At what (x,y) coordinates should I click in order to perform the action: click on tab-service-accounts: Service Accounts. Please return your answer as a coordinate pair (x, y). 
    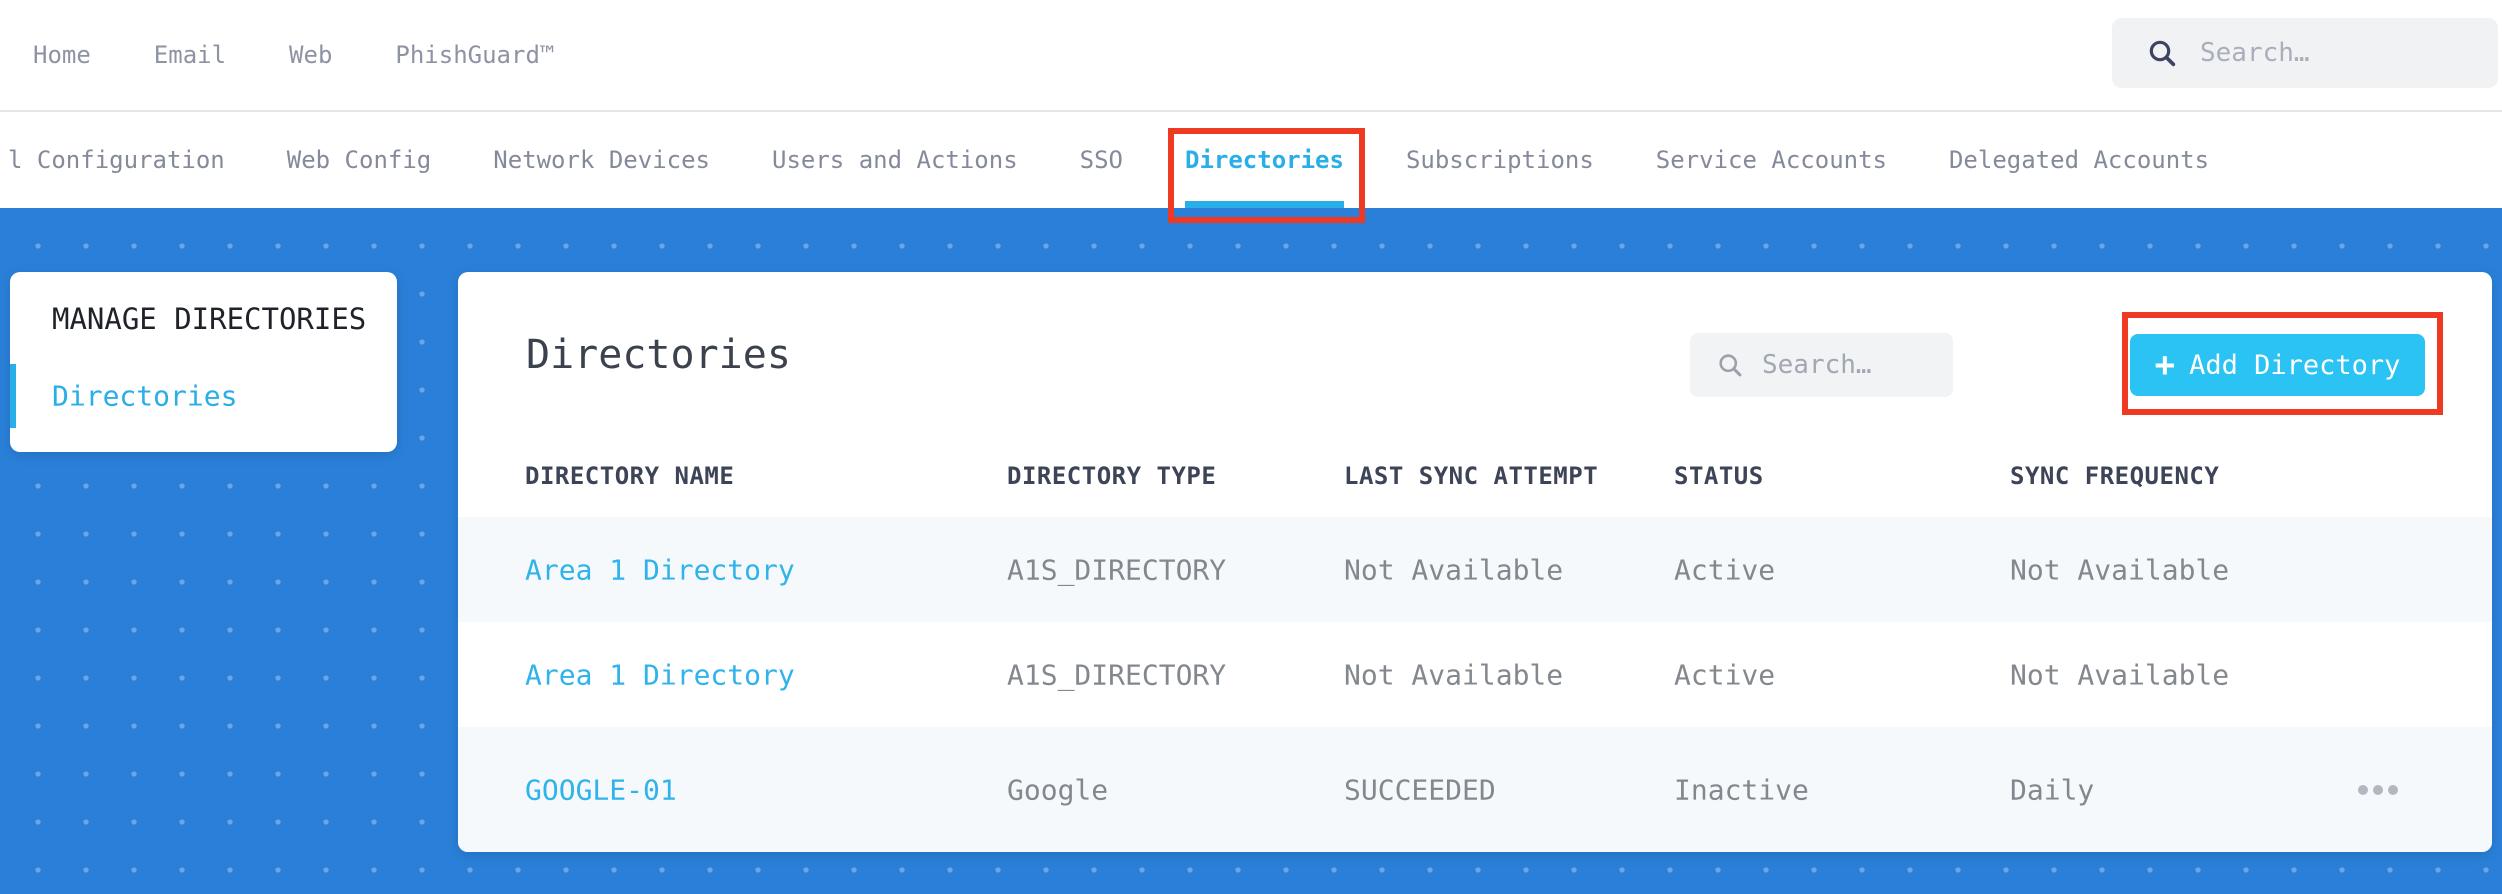
    Looking at the image, I should click on (1771, 160).